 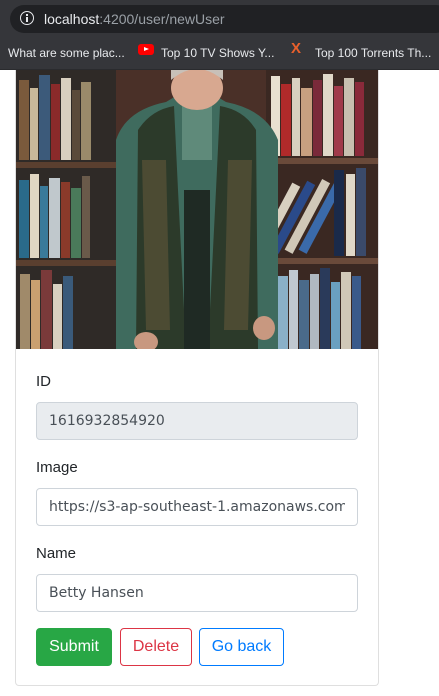 I want to click on delete-button: Delete, so click(x=156, y=647).